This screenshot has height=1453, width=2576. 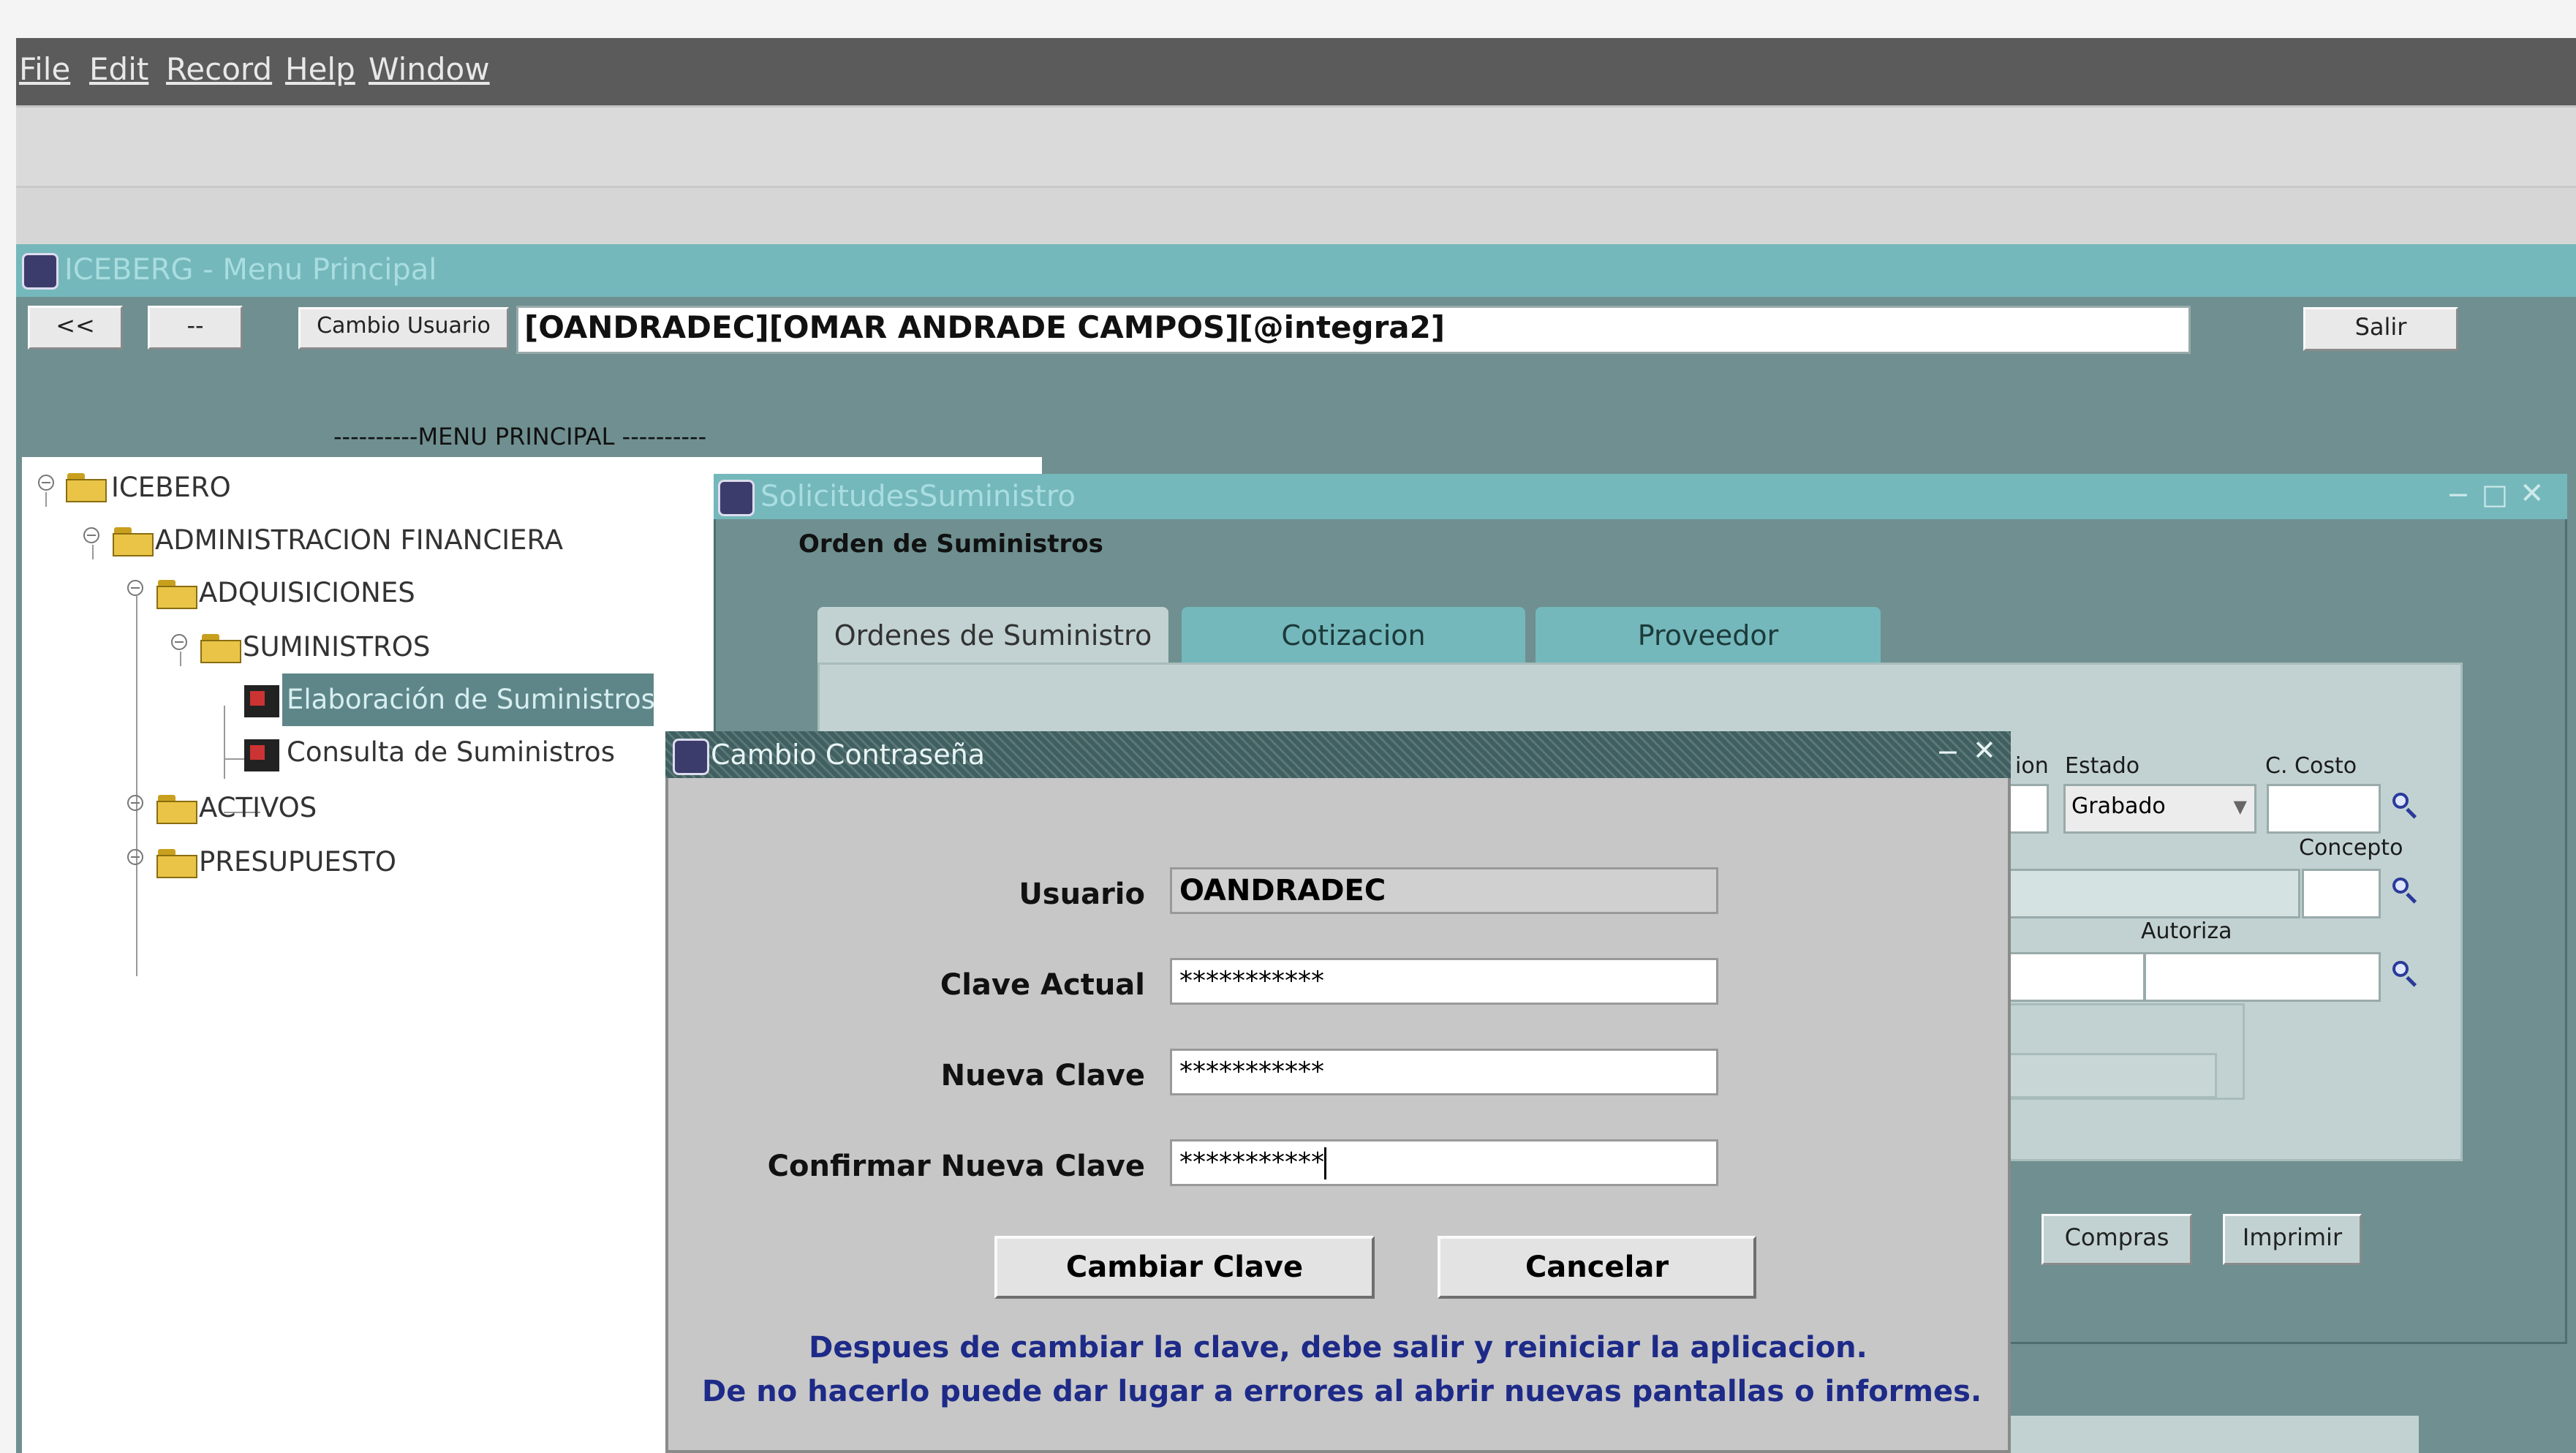 I want to click on tree-item-suministros: SUMINISTROS, so click(x=336, y=647).